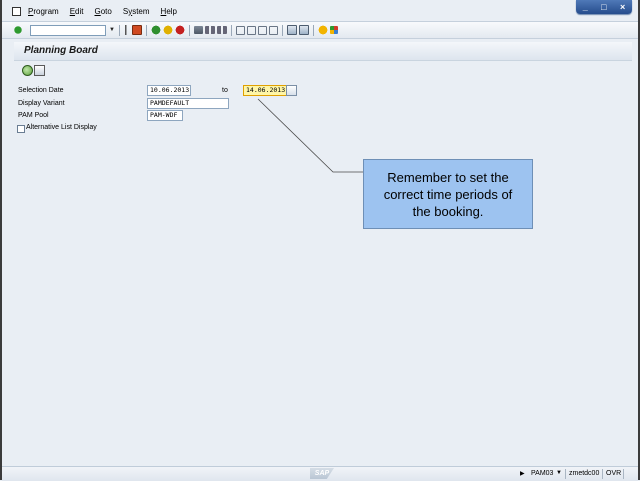  I want to click on callout-pointer-line, so click(310, 135).